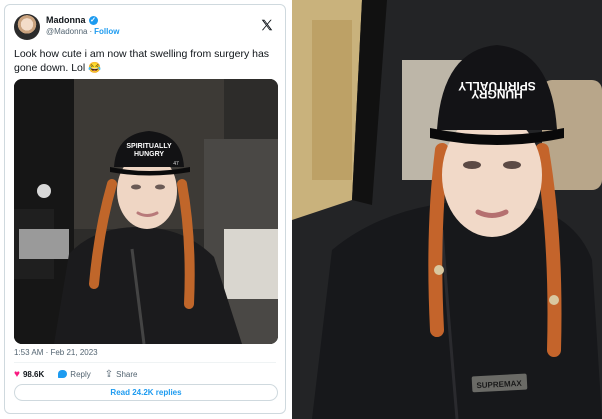  Describe the element at coordinates (17, 374) in the screenshot. I see `heart-icon: ♥` at that location.